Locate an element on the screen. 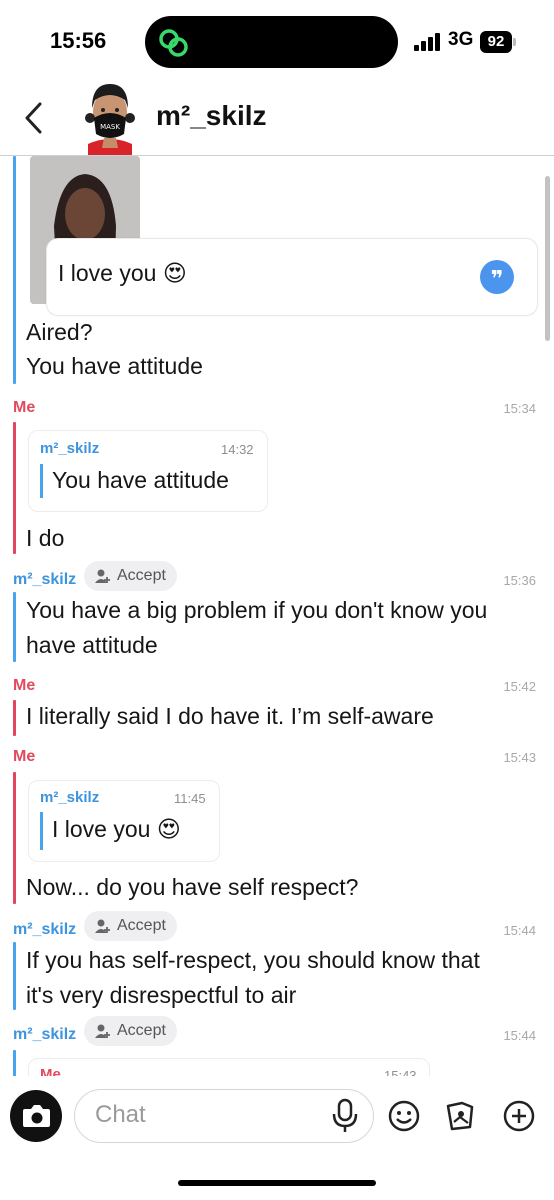  camera-icon is located at coordinates (36, 1116).